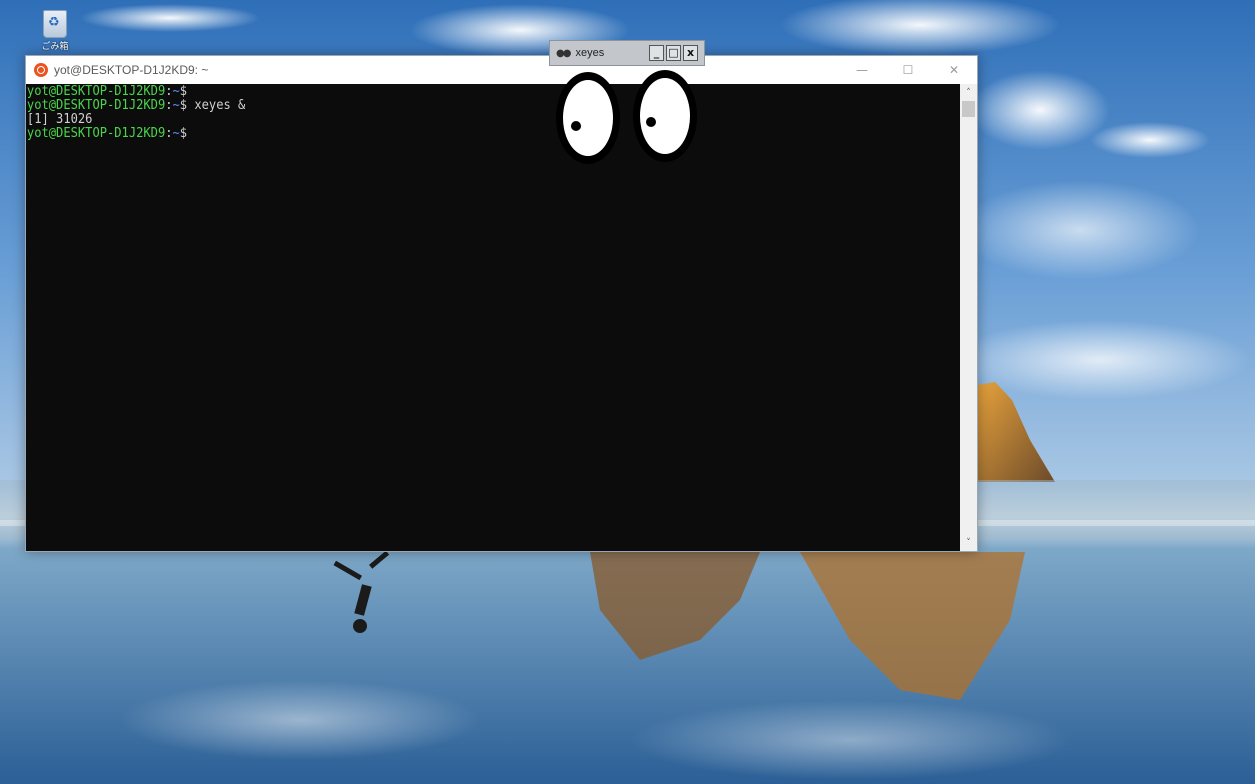 This screenshot has width=1255, height=784. Describe the element at coordinates (55, 24) in the screenshot. I see `recycle-bin-icon` at that location.